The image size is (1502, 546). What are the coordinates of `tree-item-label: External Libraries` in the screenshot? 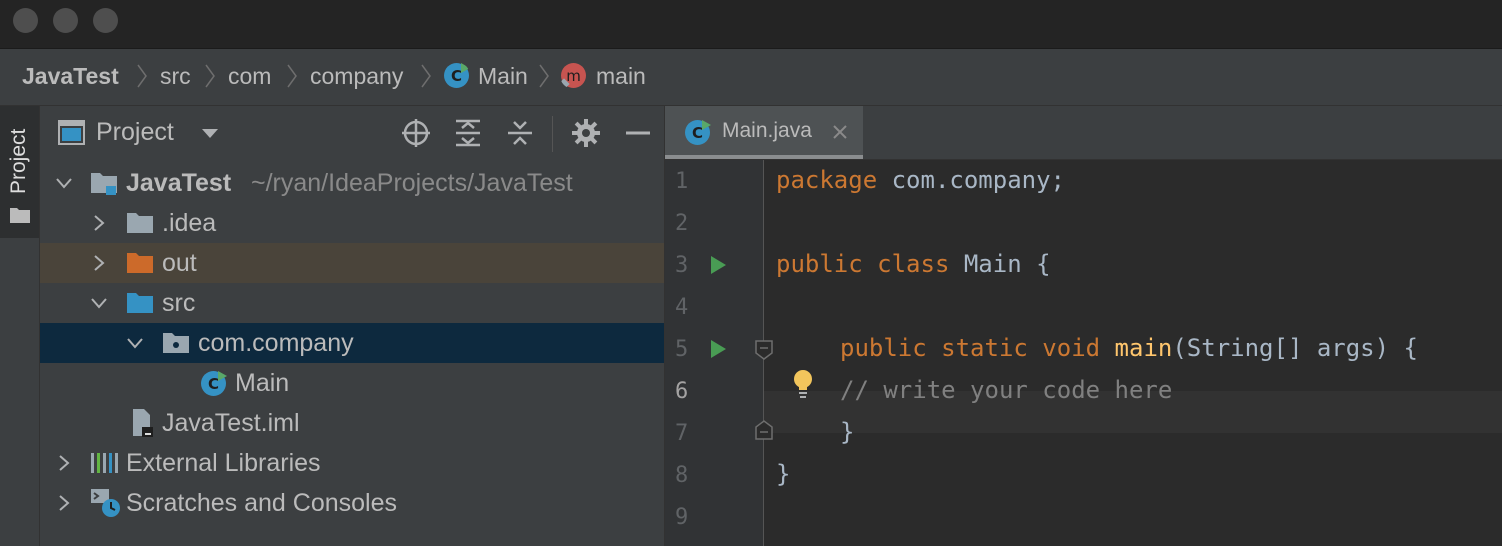 It's located at (223, 463).